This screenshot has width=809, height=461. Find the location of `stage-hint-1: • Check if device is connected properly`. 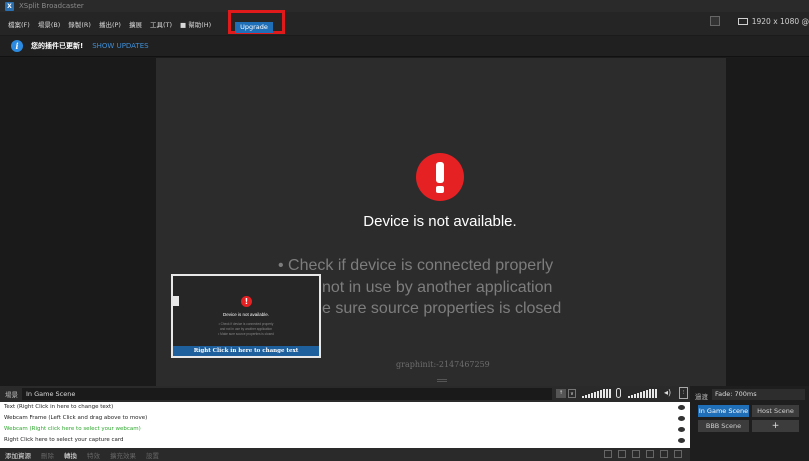

stage-hint-1: • Check if device is connected properly is located at coordinates (416, 265).